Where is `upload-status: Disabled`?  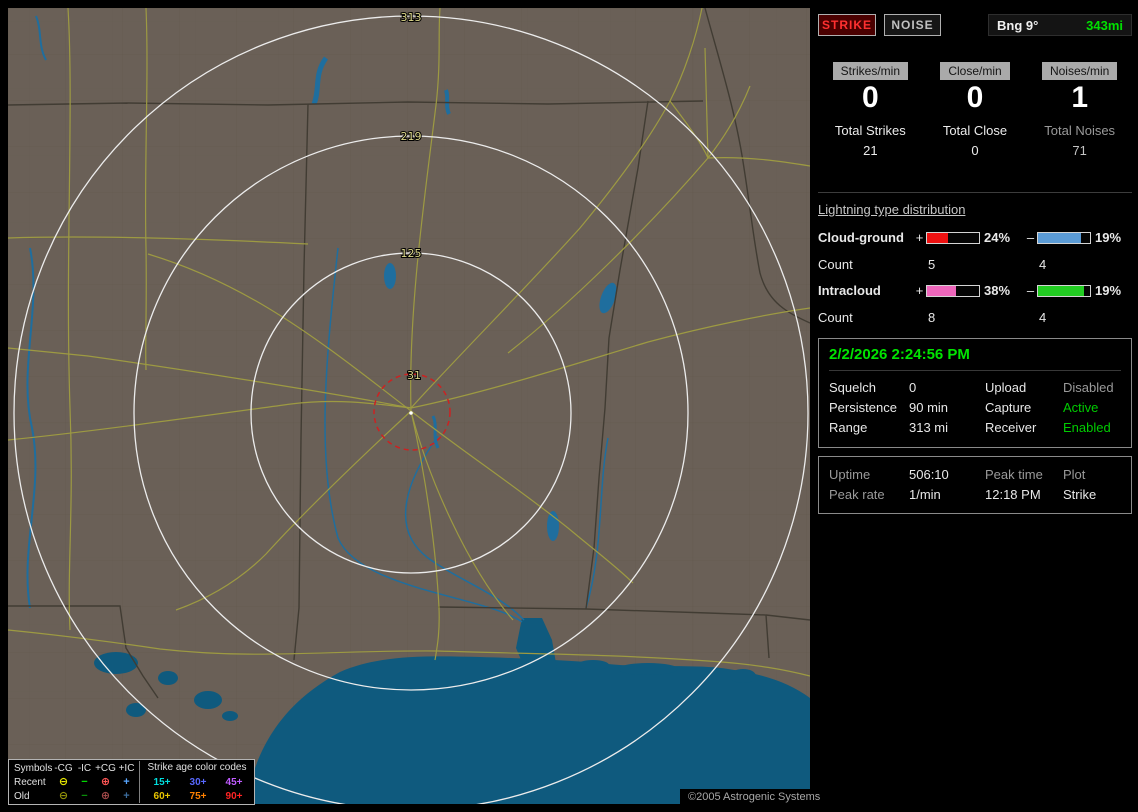 upload-status: Disabled is located at coordinates (1088, 387).